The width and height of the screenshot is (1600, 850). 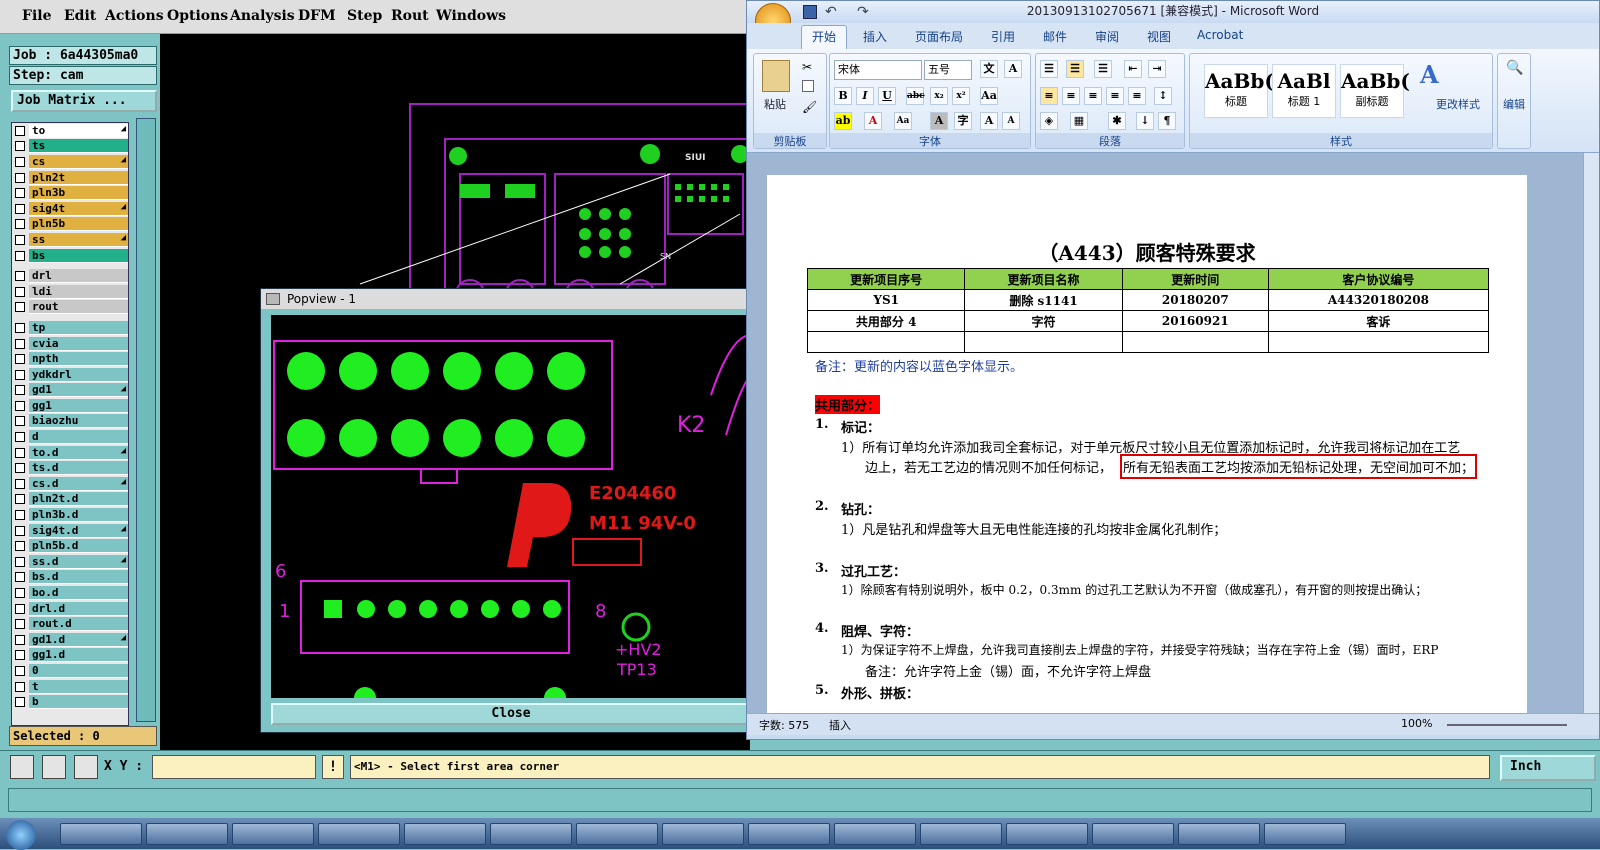 I want to click on zoom-area-icon, so click(x=22, y=767).